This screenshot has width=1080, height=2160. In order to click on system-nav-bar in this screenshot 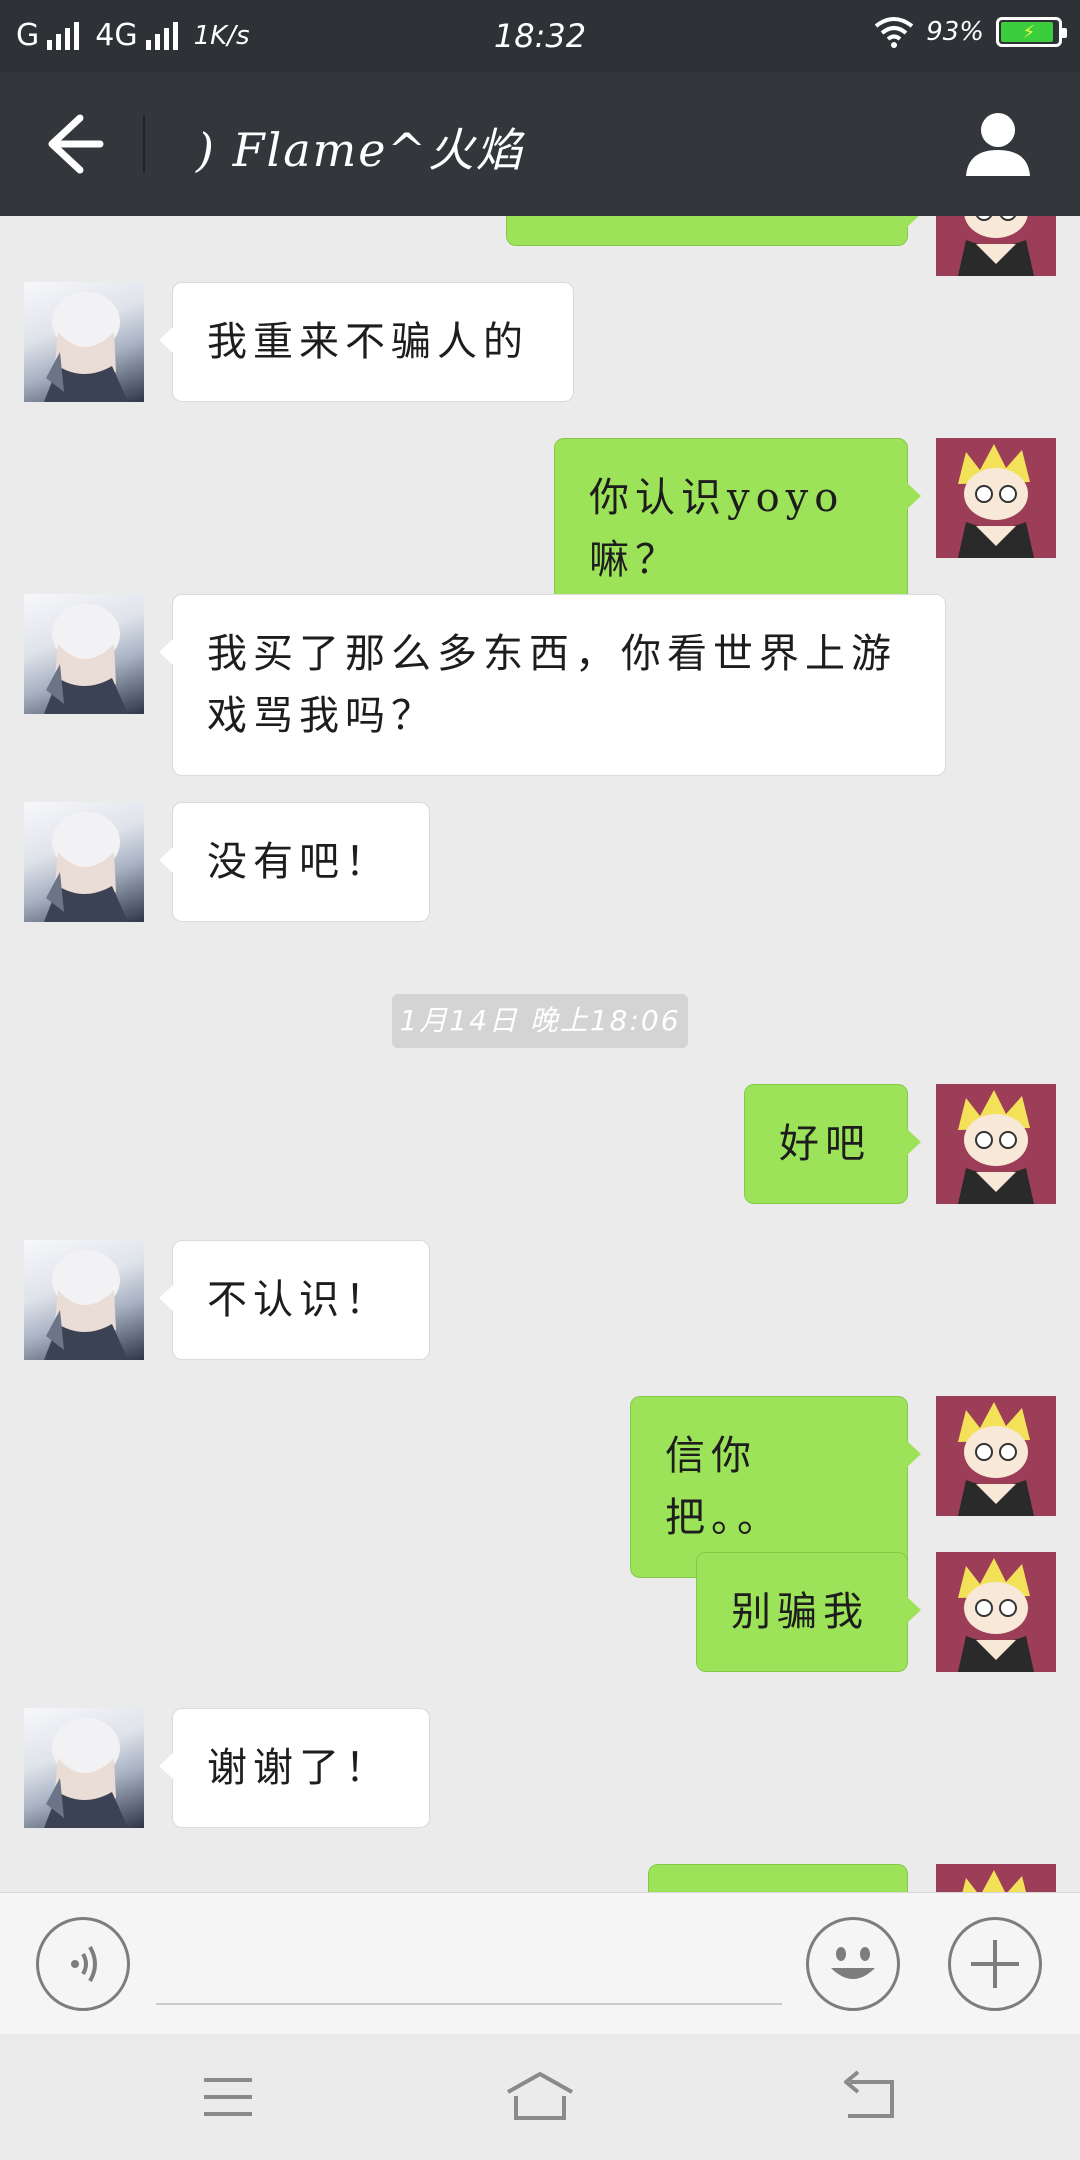, I will do `click(540, 2097)`.